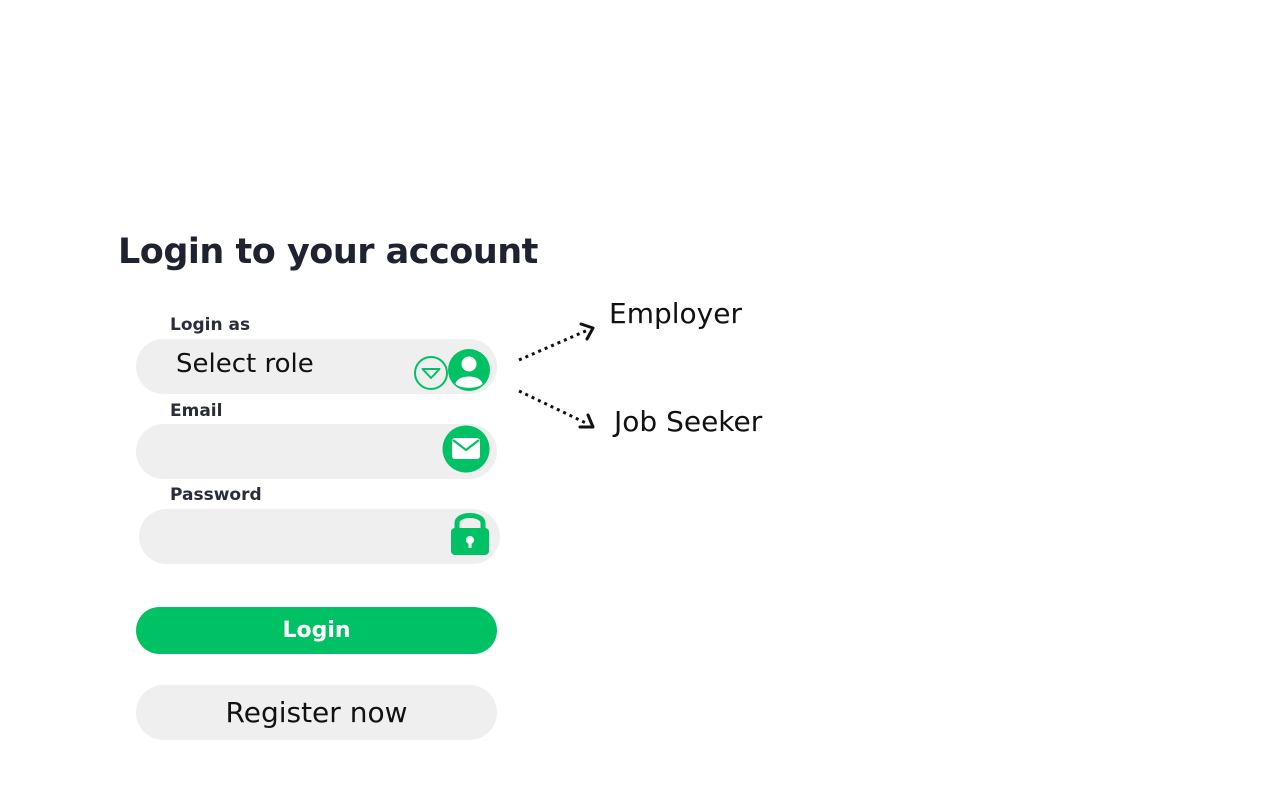  What do you see at coordinates (316, 712) in the screenshot?
I see `register-now-button: Register now` at bounding box center [316, 712].